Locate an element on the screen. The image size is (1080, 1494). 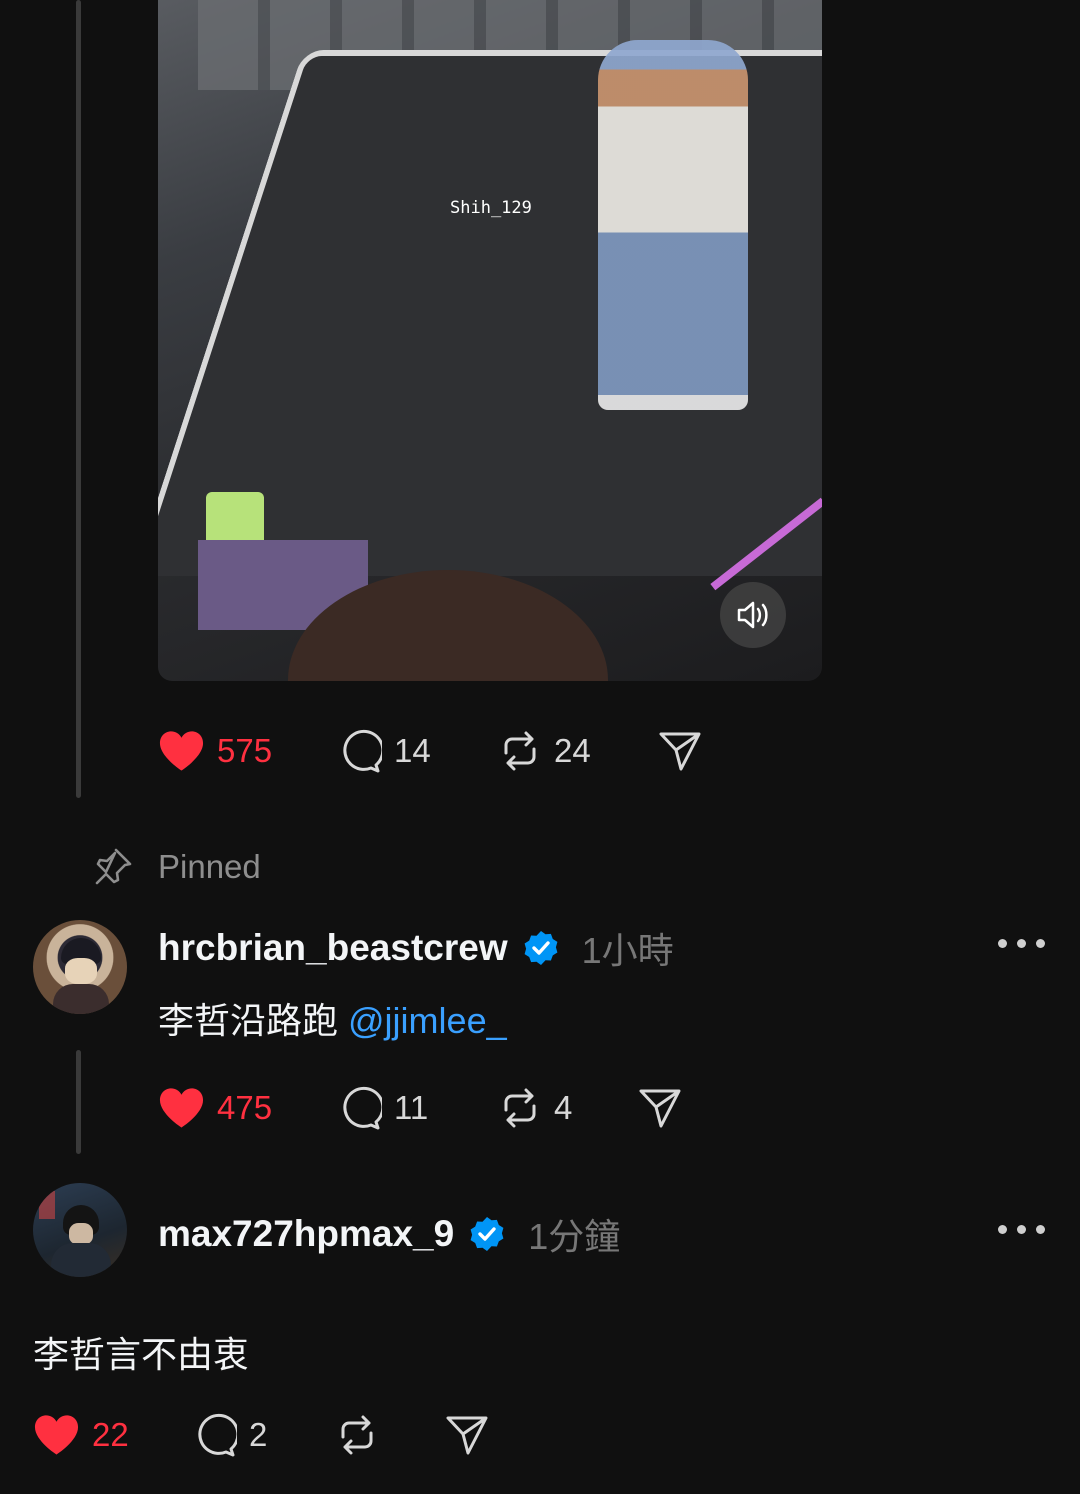
post-actions: 575 14 24 is located at coordinates (430, 751).